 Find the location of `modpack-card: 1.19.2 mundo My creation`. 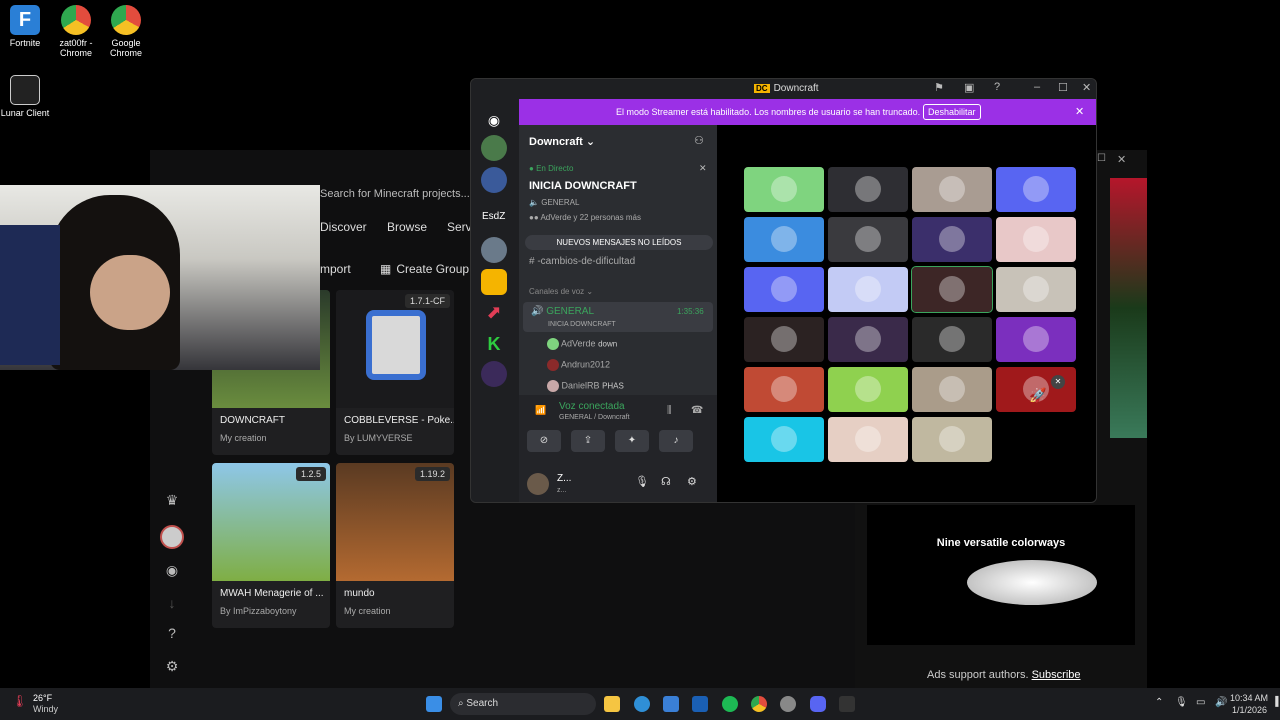

modpack-card: 1.19.2 mundo My creation is located at coordinates (395, 545).